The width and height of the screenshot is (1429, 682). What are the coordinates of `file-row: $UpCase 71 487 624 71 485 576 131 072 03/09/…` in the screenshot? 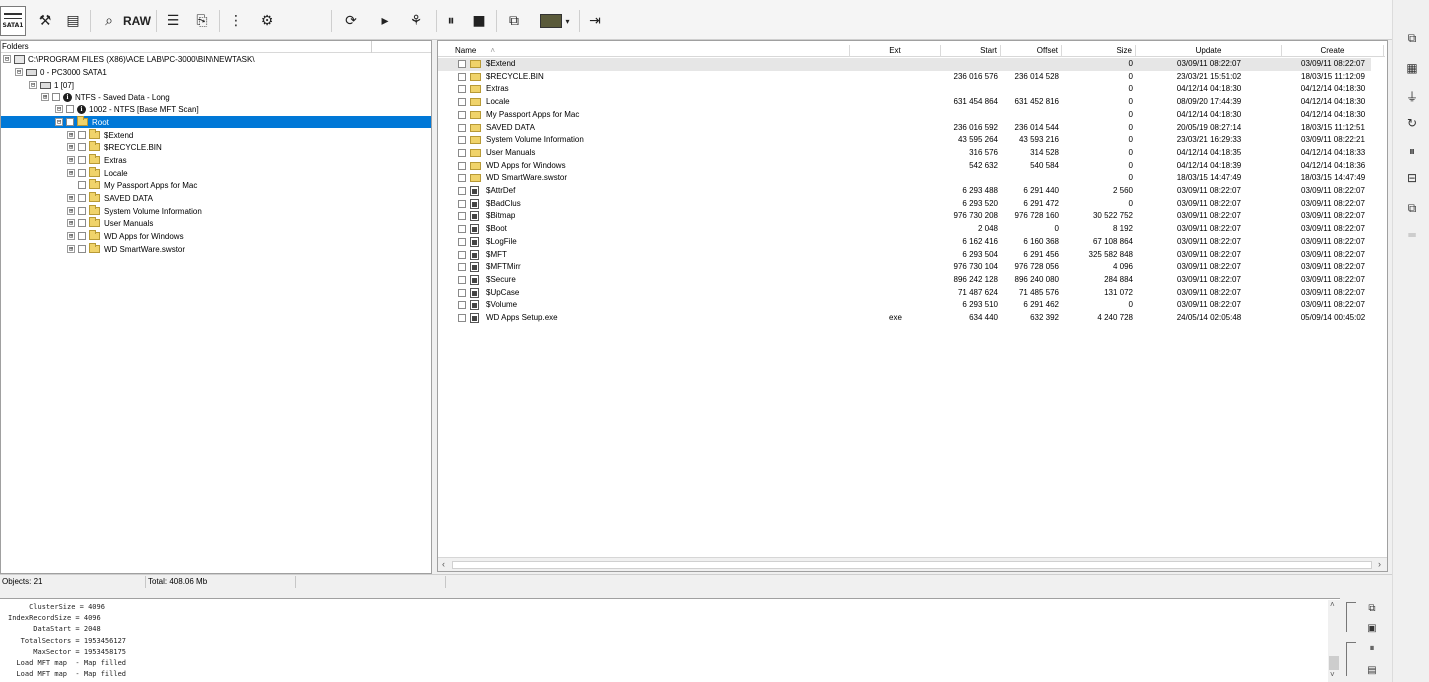 It's located at (904, 293).